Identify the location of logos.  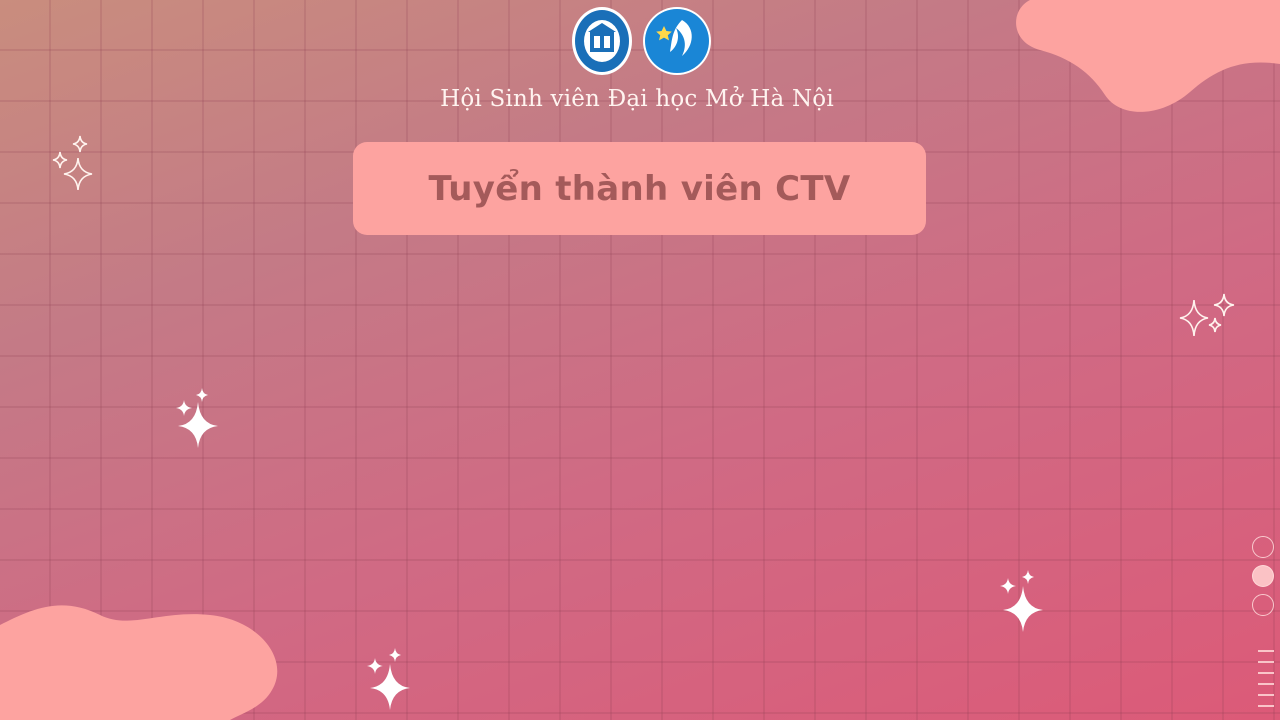
(641, 41).